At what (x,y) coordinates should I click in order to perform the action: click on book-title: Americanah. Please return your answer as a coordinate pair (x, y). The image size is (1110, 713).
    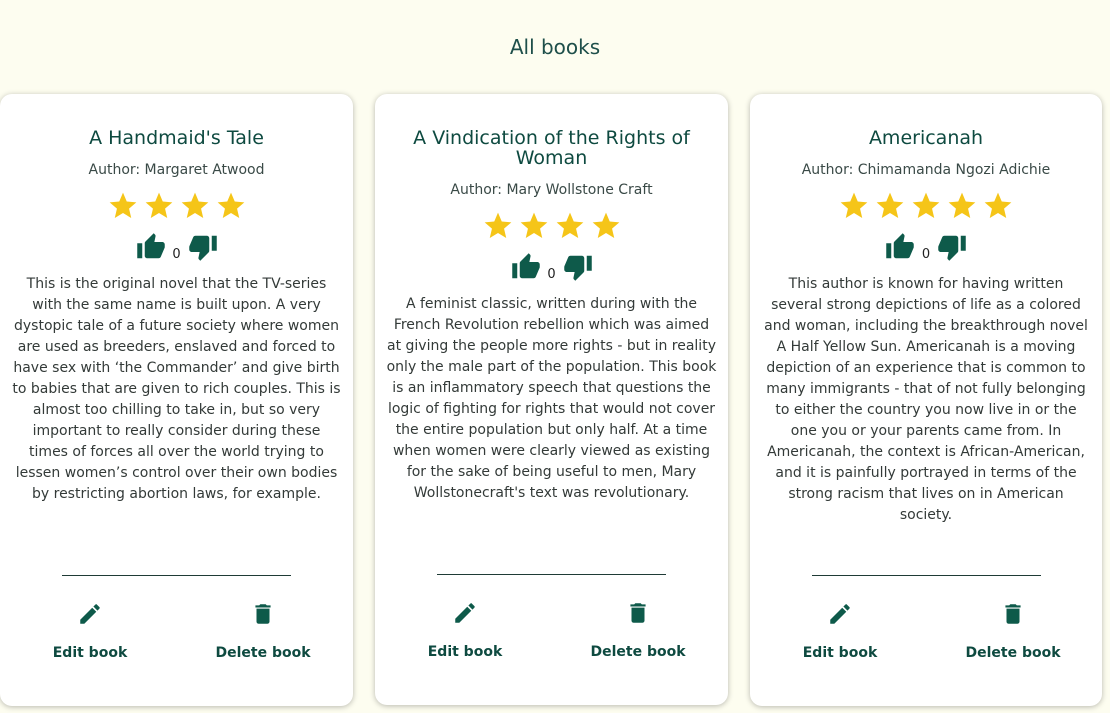
    Looking at the image, I should click on (926, 138).